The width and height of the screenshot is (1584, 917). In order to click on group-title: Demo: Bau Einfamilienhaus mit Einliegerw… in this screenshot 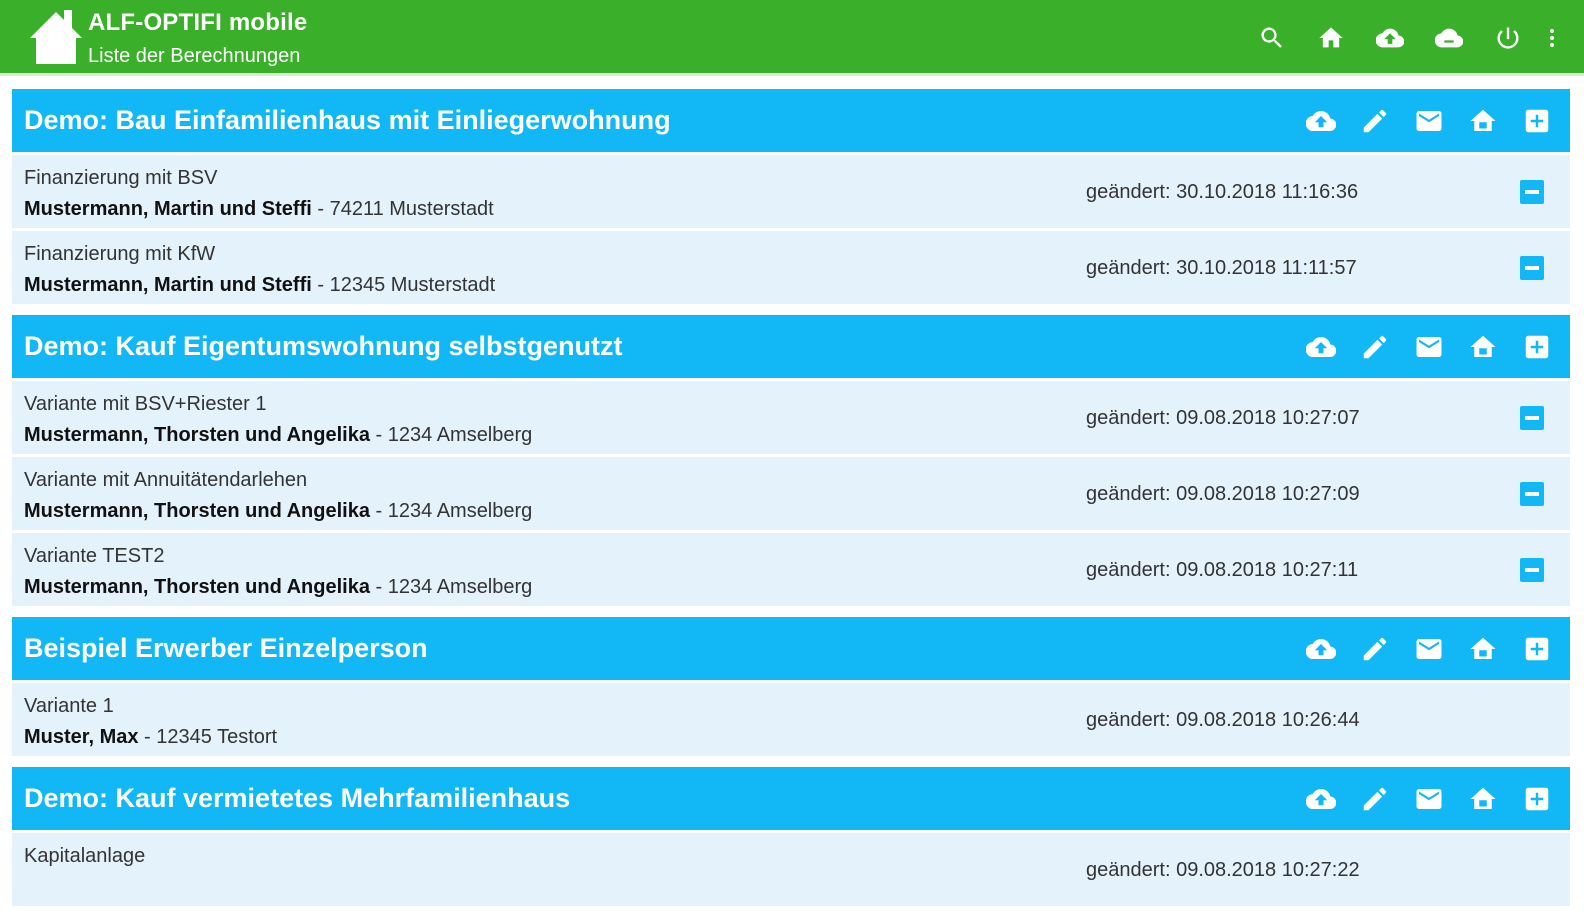, I will do `click(347, 120)`.